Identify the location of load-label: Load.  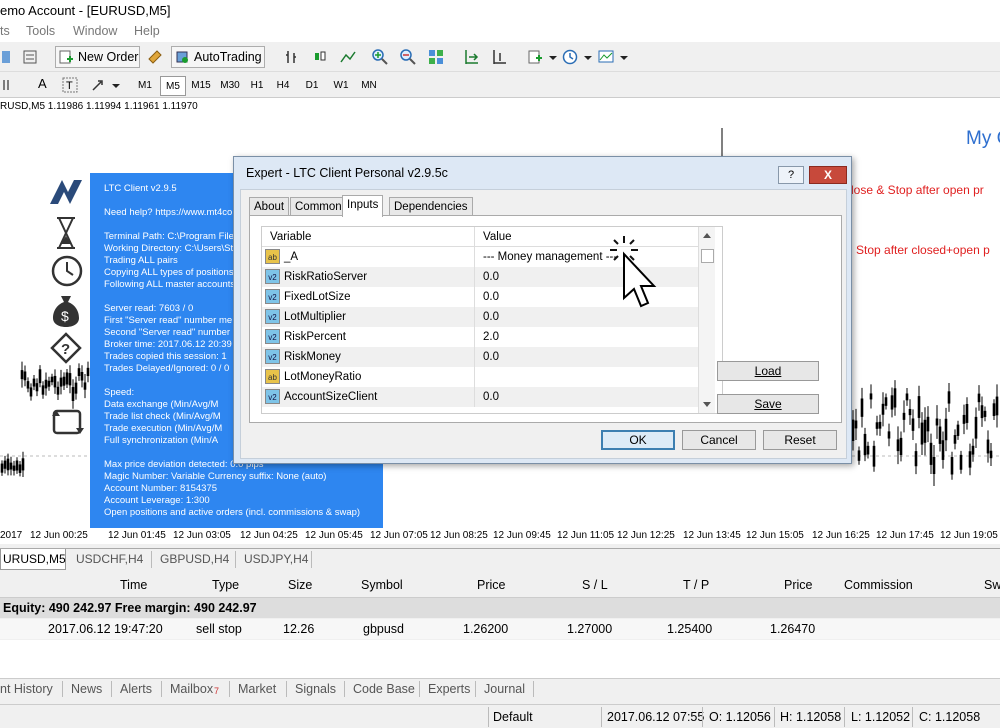
(768, 371).